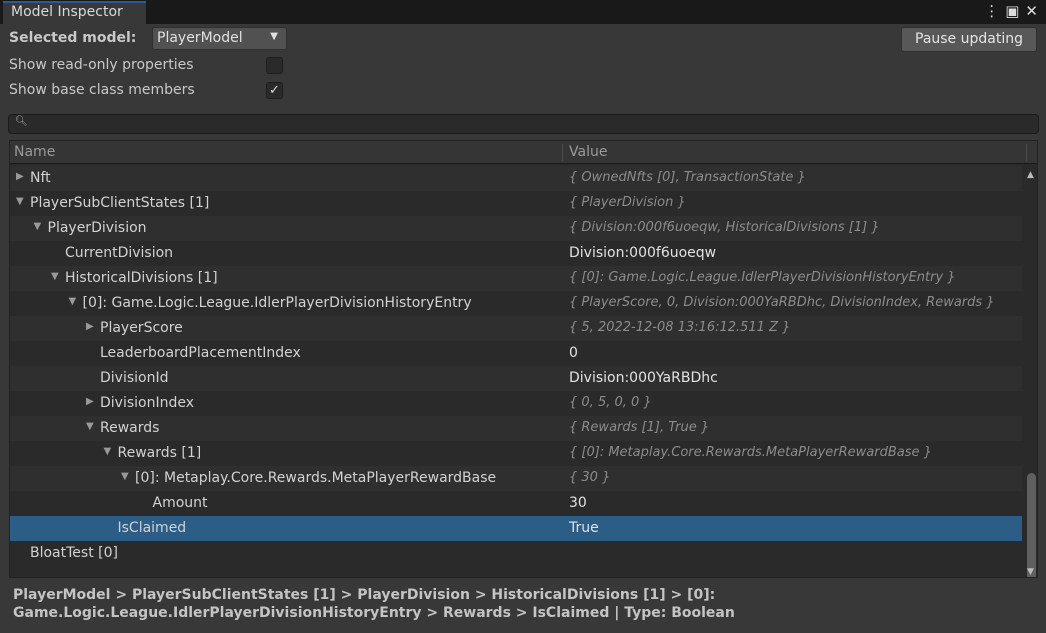  What do you see at coordinates (74, 12) in the screenshot?
I see `tab-model-inspector: Model Inspector` at bounding box center [74, 12].